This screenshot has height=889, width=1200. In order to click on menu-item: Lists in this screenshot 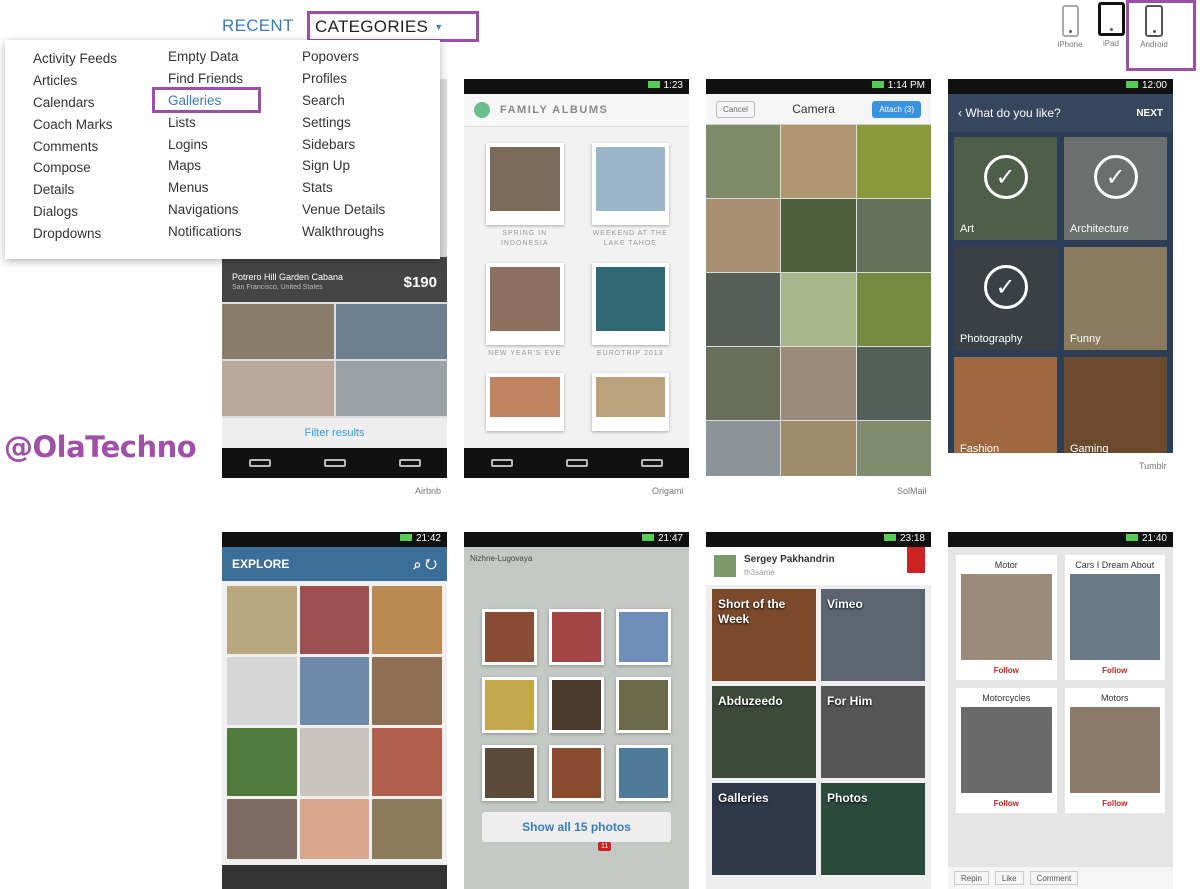, I will do `click(205, 126)`.